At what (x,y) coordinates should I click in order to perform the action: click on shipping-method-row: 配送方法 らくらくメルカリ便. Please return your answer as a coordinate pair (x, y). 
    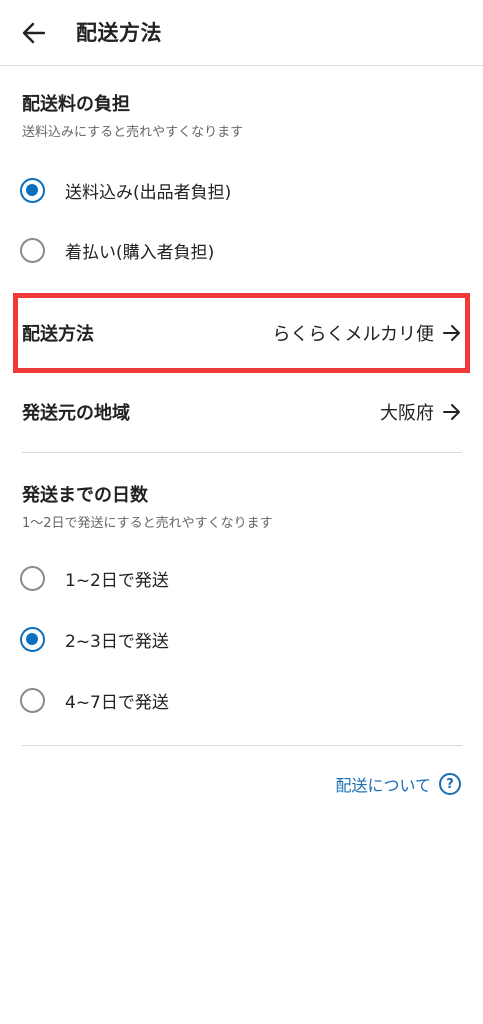
    Looking at the image, I should click on (242, 333).